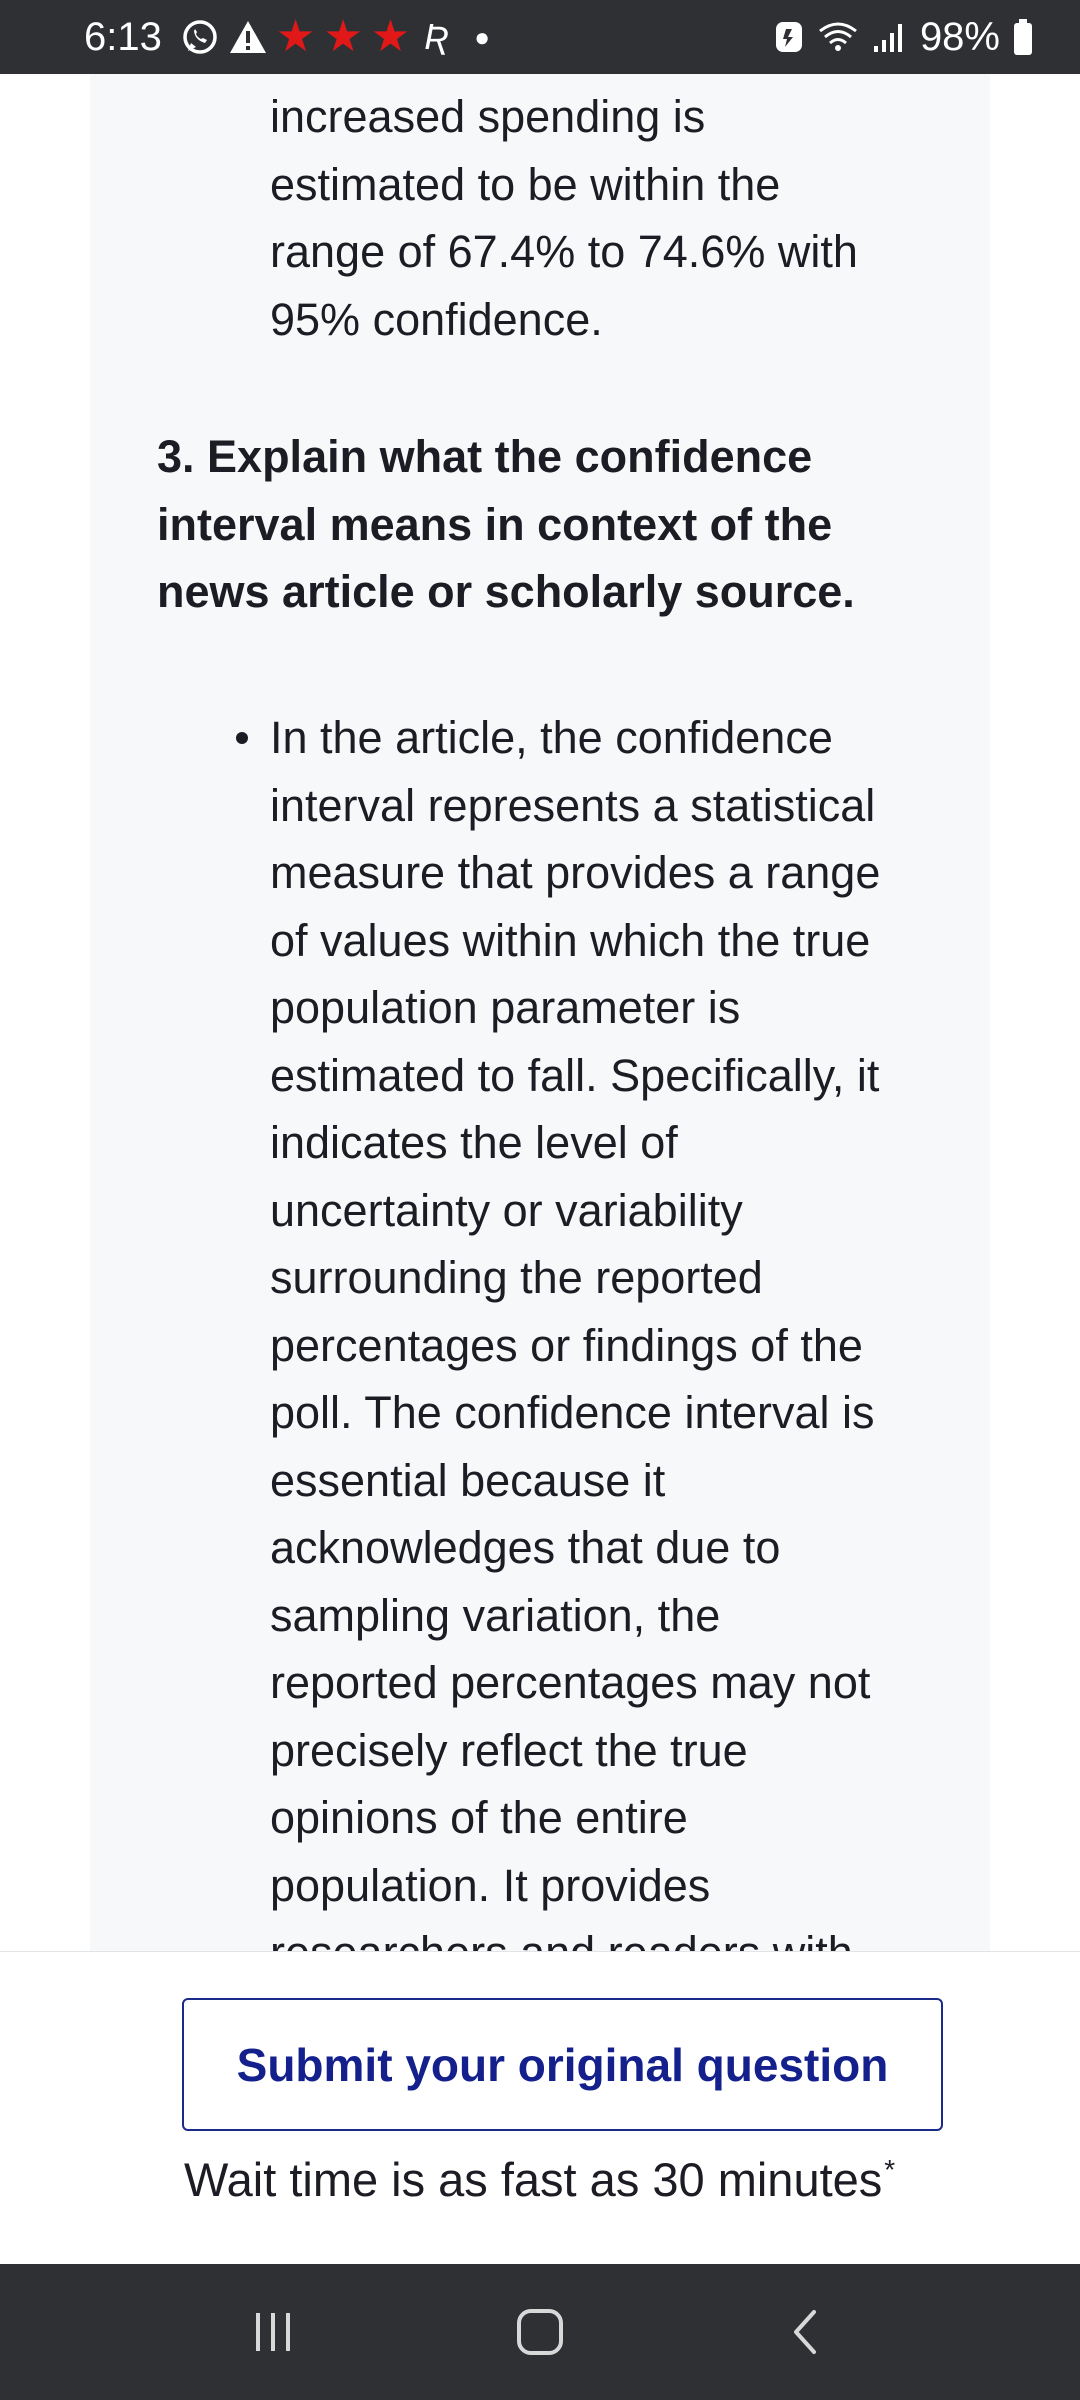  What do you see at coordinates (509, 1750) in the screenshot?
I see `text-line: precisely reflect the true` at bounding box center [509, 1750].